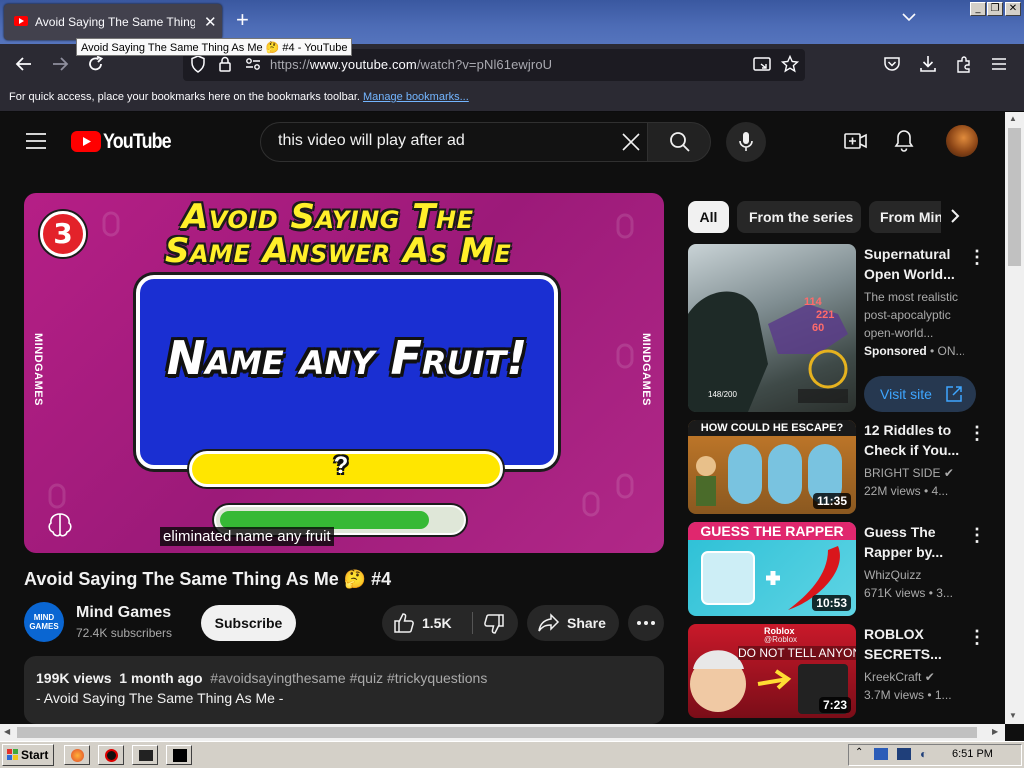  What do you see at coordinates (497, 732) in the screenshot?
I see `horizontal-scroll-thumb` at bounding box center [497, 732].